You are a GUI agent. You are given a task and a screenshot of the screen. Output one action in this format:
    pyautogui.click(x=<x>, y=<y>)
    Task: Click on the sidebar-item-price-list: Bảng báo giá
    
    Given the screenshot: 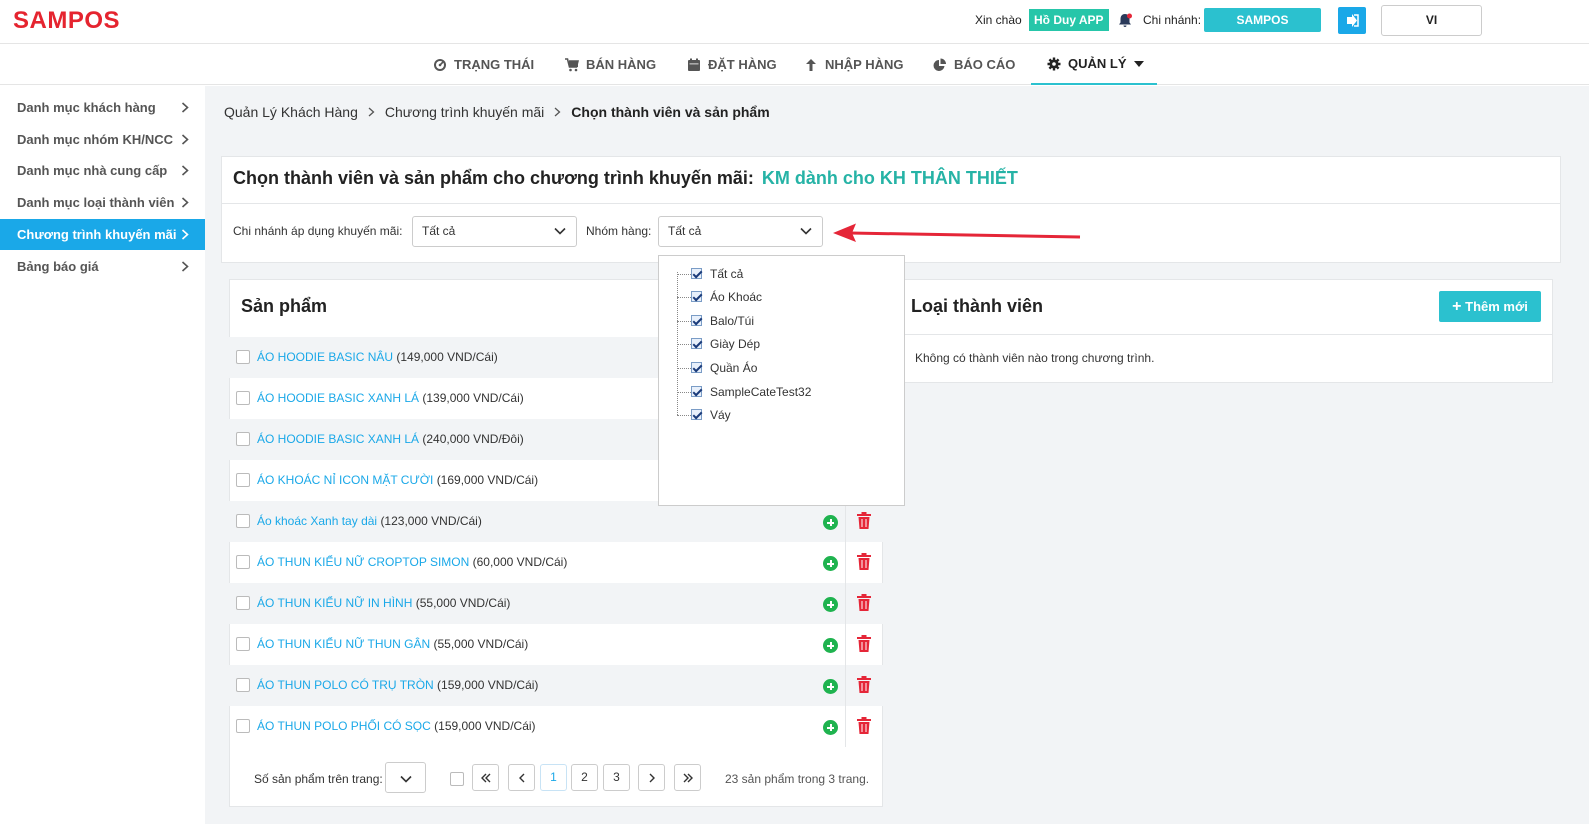 What is the action you would take?
    pyautogui.click(x=102, y=266)
    